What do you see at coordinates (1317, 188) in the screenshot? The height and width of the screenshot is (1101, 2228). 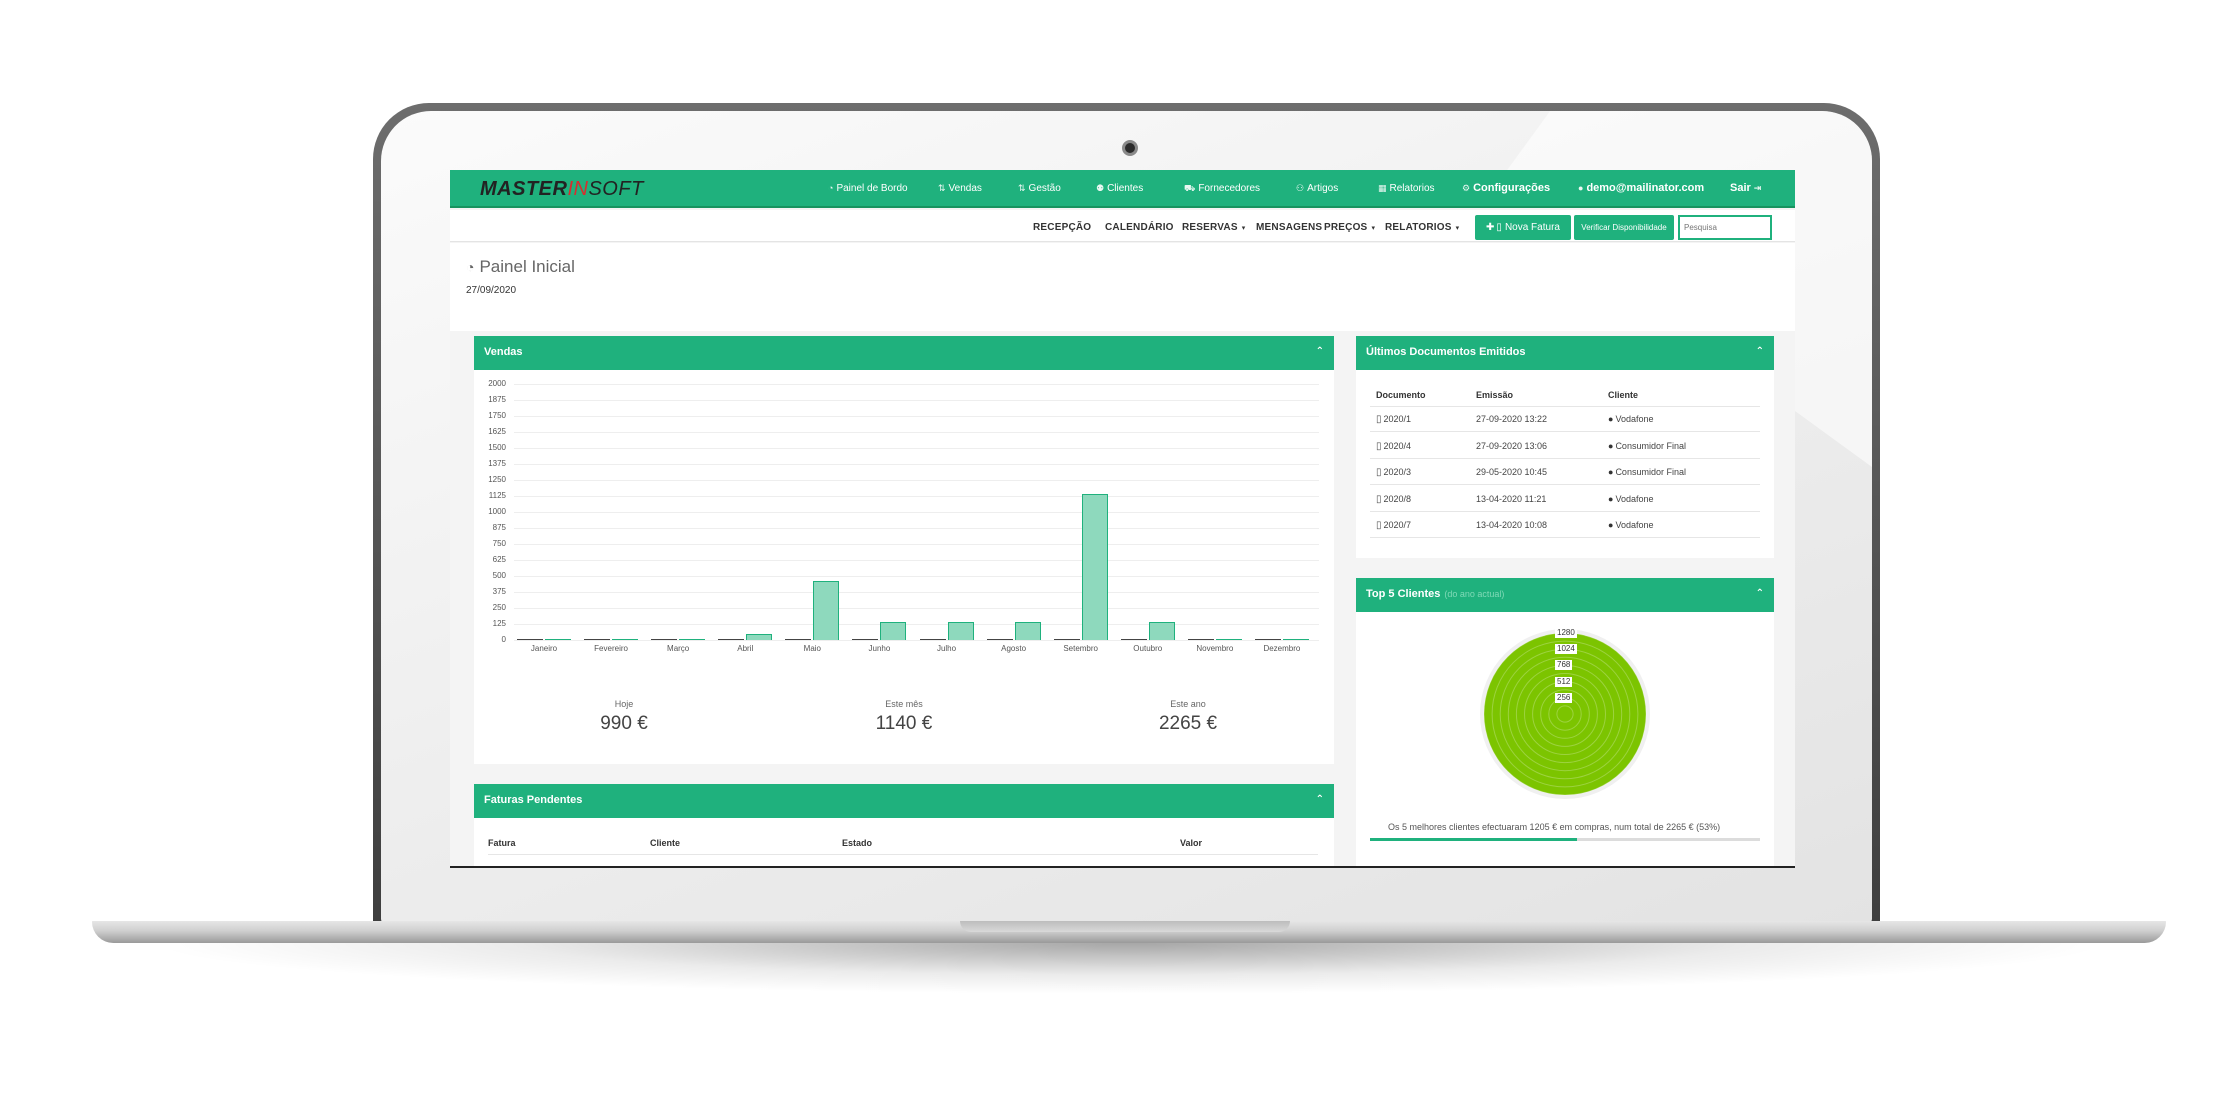 I see `nav-artigos: ⚇ Artigos` at bounding box center [1317, 188].